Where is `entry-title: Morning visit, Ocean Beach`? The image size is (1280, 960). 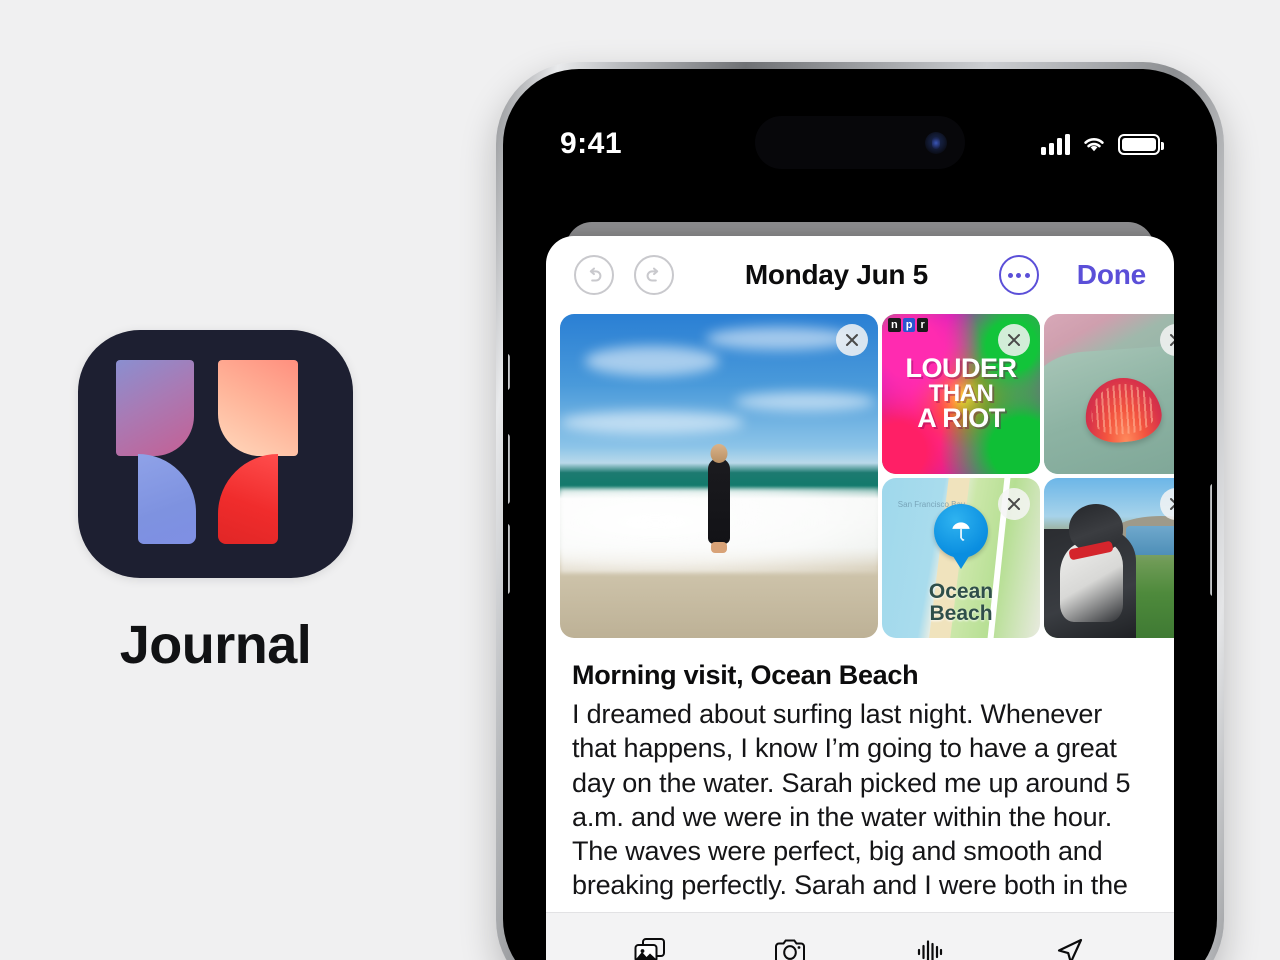
entry-title: Morning visit, Ocean Beach is located at coordinates (745, 675).